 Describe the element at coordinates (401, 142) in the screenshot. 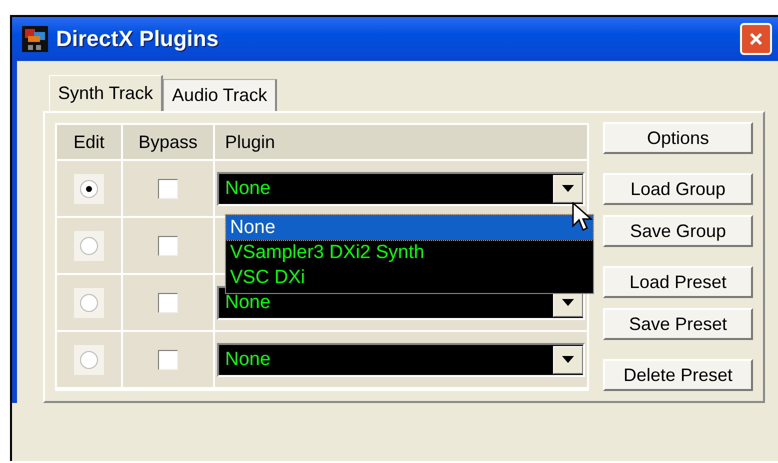

I see `column-header: Plugin` at that location.